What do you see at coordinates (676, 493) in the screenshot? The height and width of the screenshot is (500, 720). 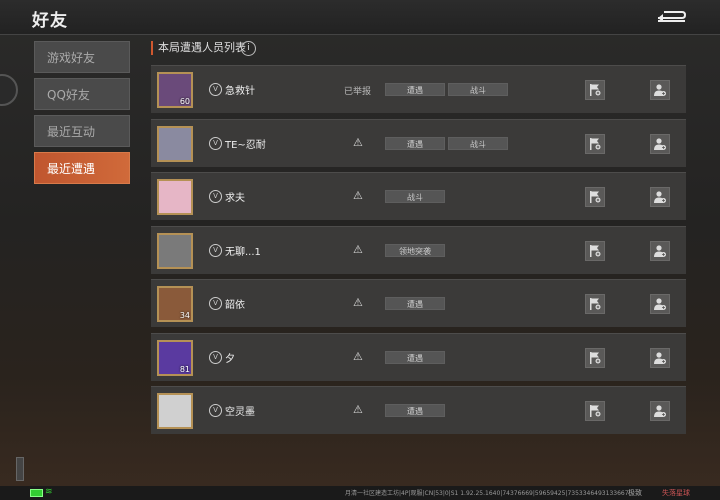 I see `footer-label-game: 失落星球` at bounding box center [676, 493].